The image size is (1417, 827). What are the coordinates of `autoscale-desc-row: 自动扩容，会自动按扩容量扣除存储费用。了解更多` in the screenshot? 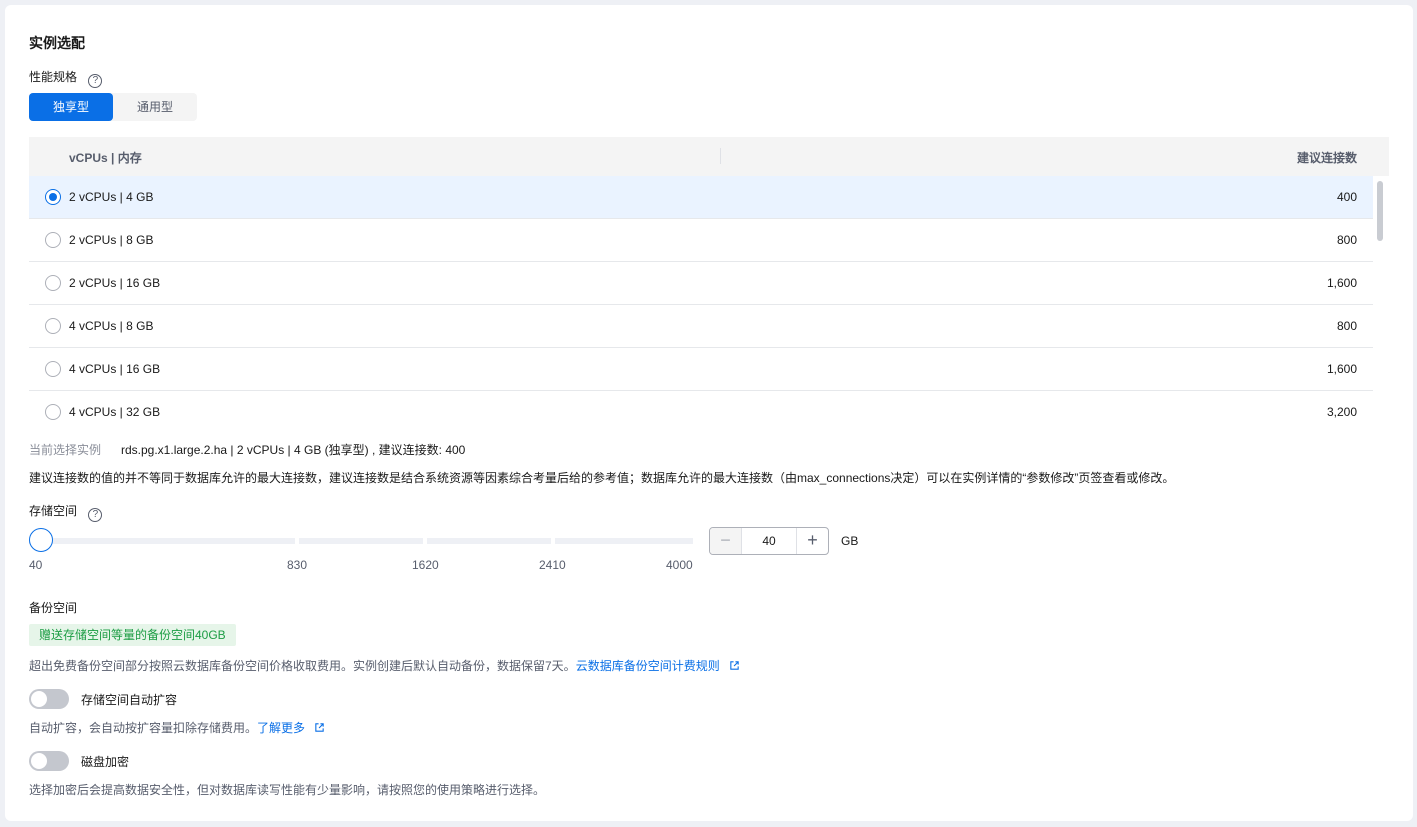 It's located at (177, 727).